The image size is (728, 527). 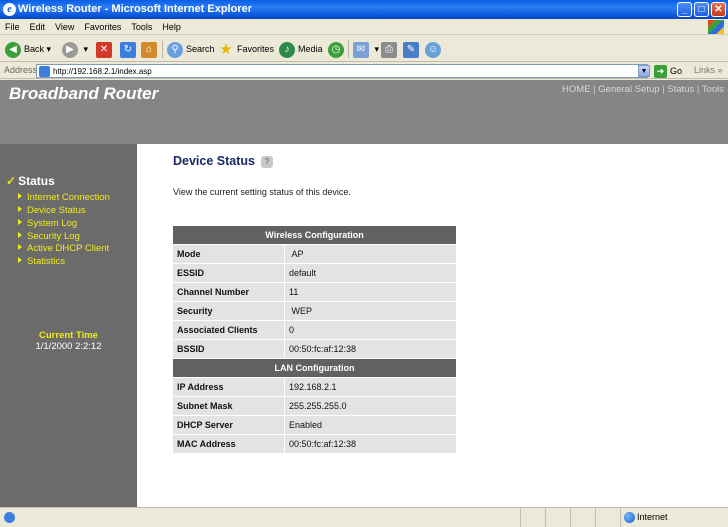 I want to click on sidebar-item-device-status: Device Status, so click(x=52, y=210).